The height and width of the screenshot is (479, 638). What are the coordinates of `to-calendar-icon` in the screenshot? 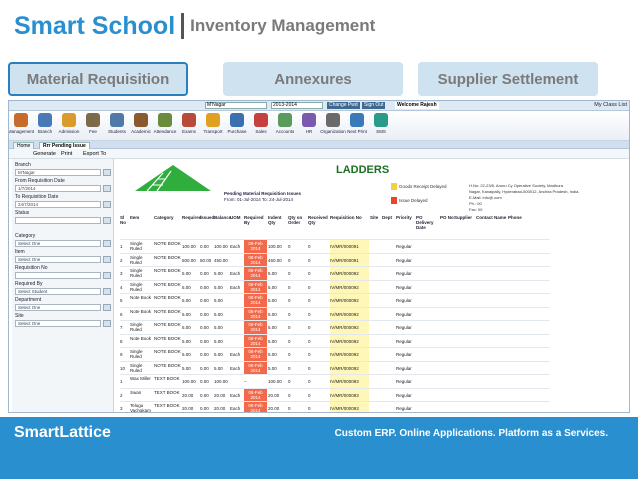 It's located at (107, 204).